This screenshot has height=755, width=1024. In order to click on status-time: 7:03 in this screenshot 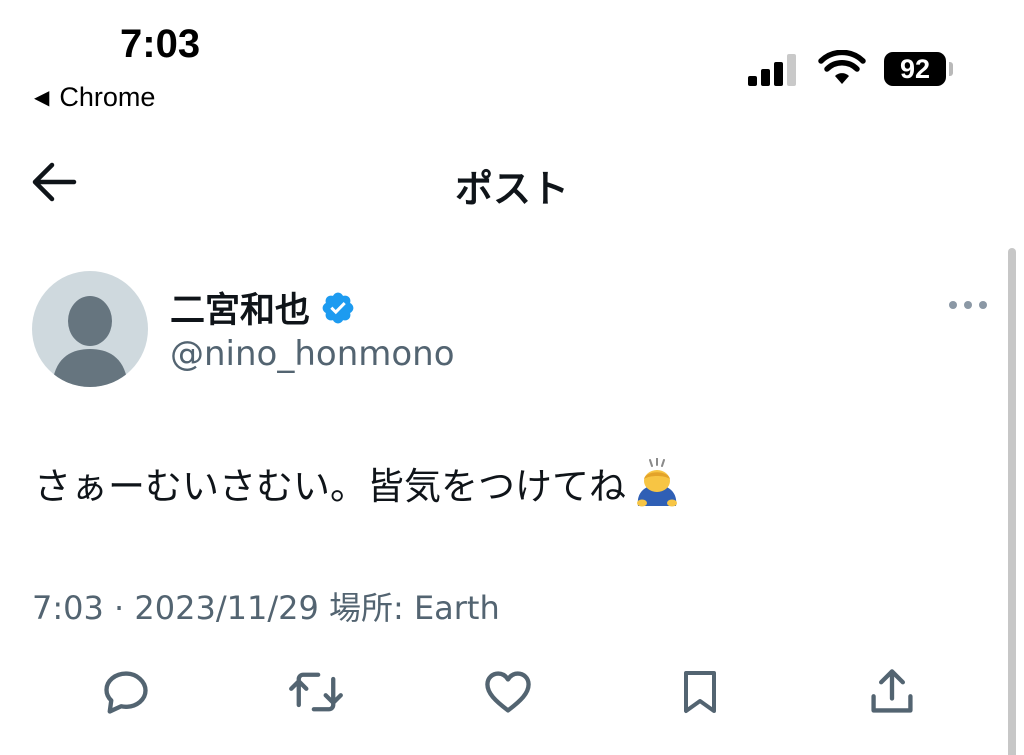, I will do `click(160, 44)`.